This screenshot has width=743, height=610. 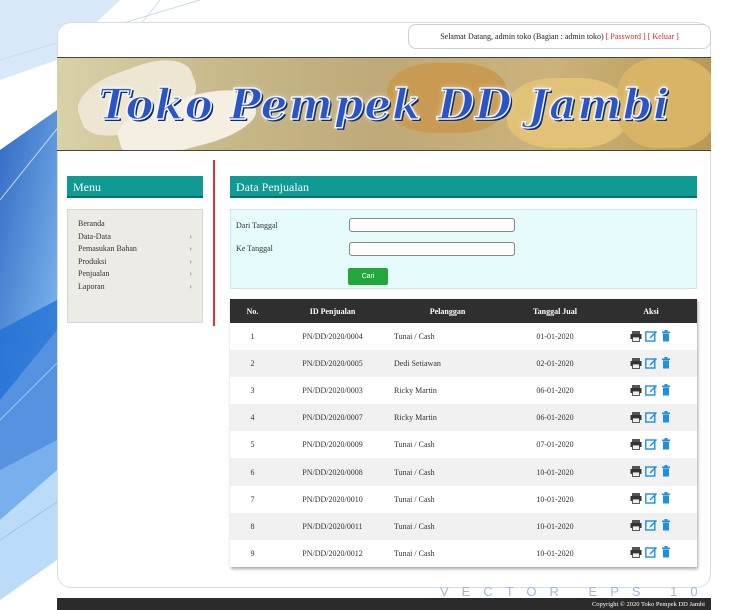 I want to click on column-header-id: ID Penjualan, so click(x=332, y=311).